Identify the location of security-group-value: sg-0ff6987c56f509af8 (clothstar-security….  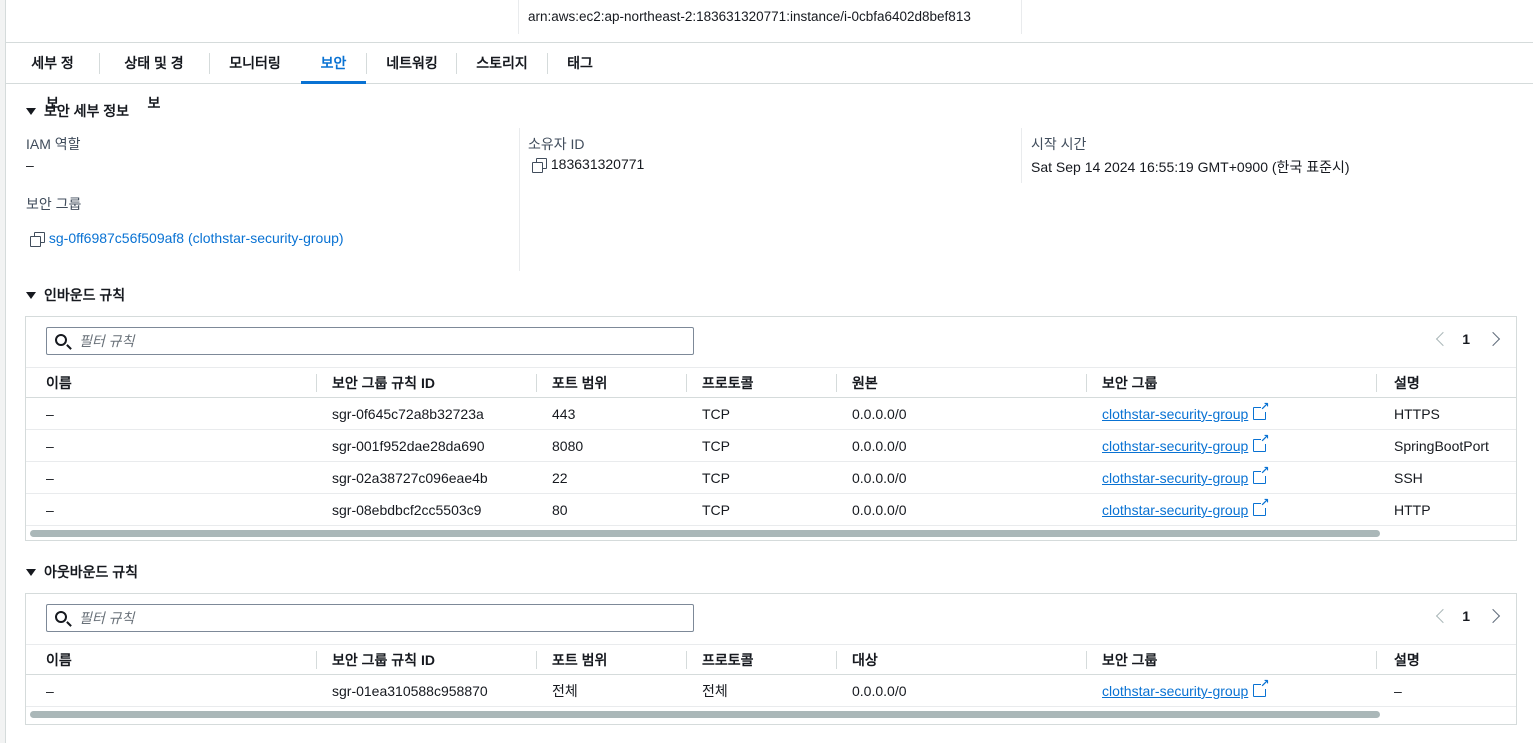
(187, 238).